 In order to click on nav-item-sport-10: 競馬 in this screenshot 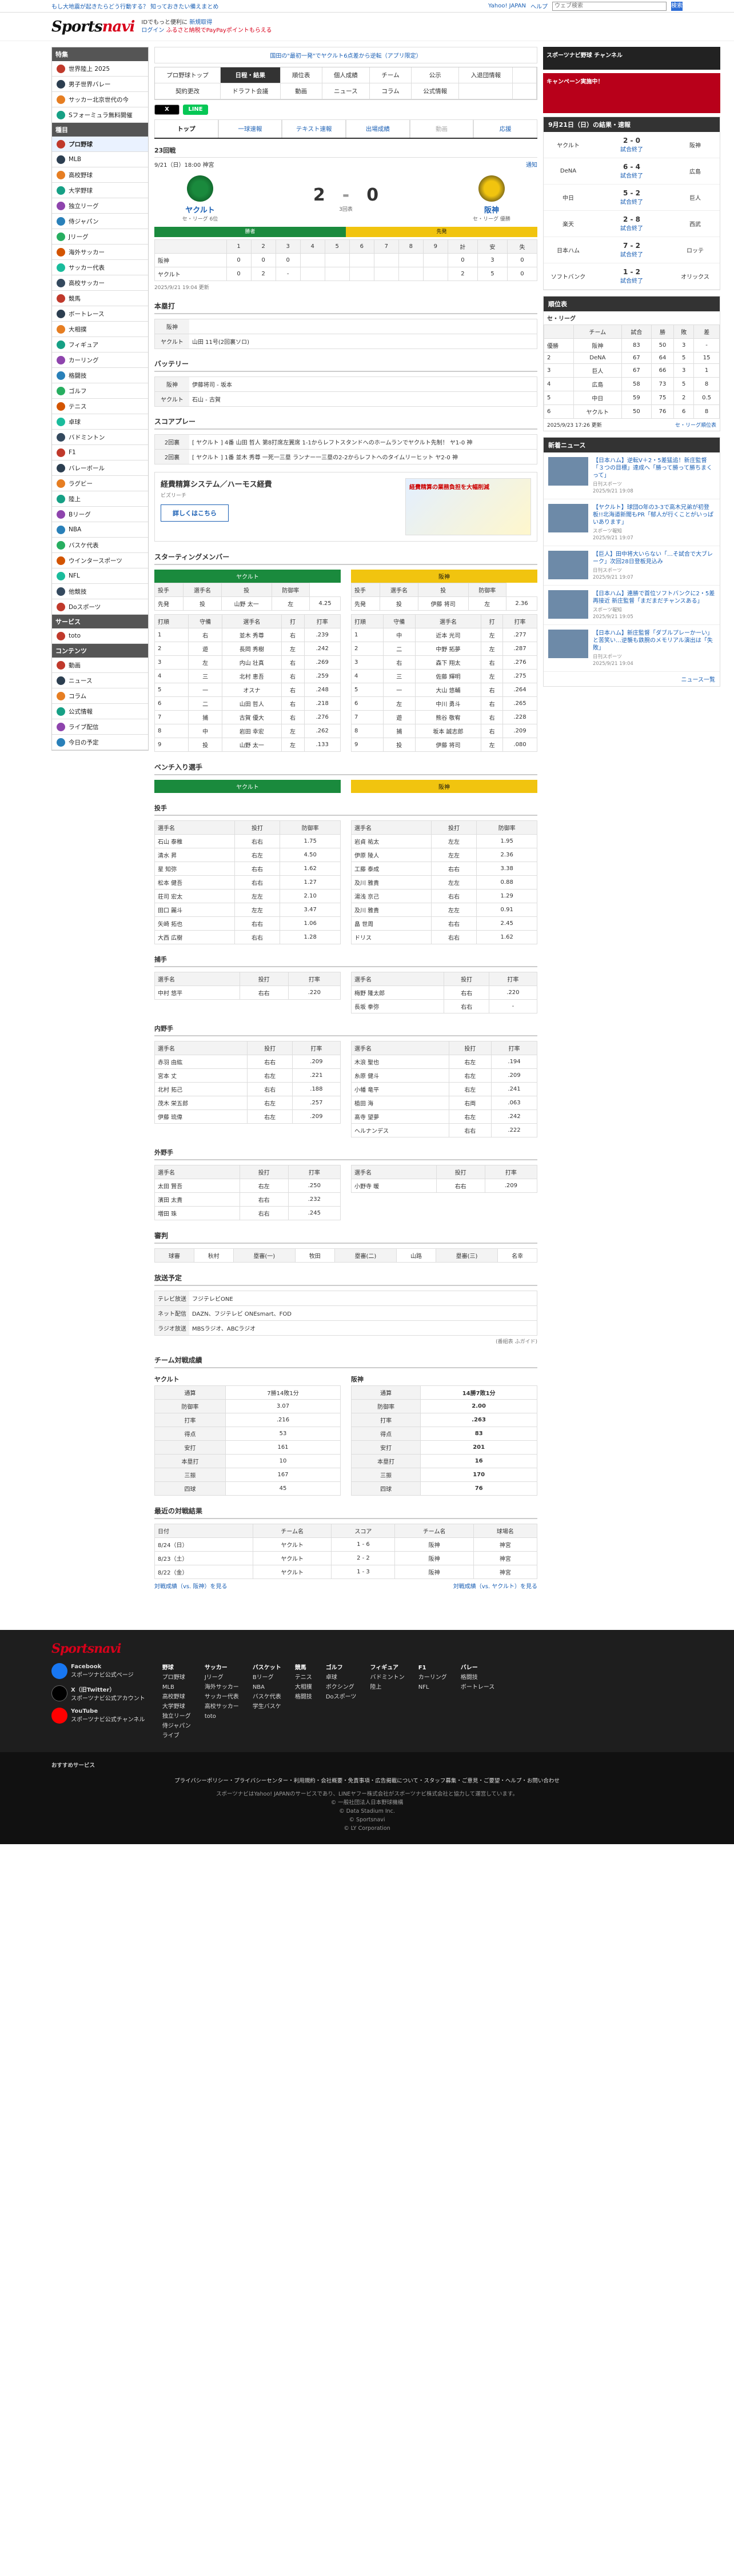, I will do `click(100, 298)`.